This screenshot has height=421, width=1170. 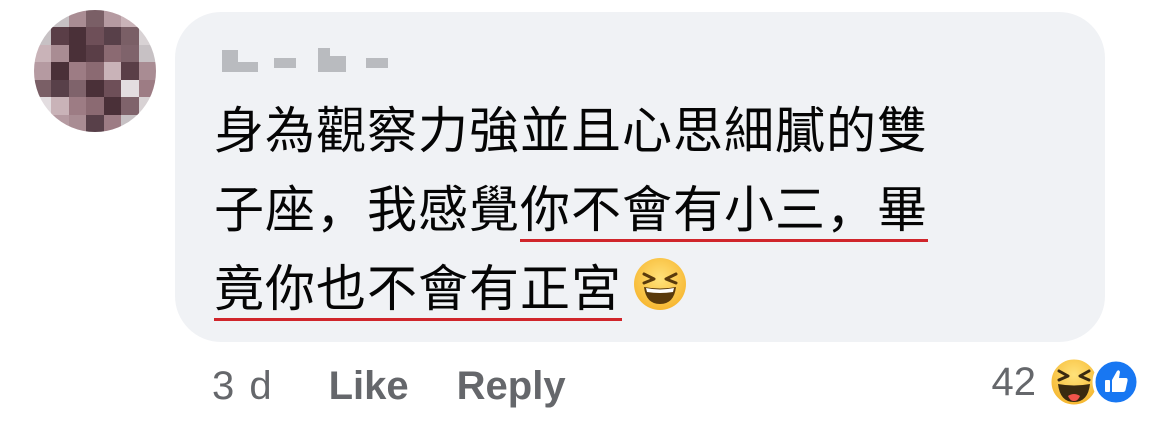 What do you see at coordinates (322, 61) in the screenshot?
I see `author-name-redacted` at bounding box center [322, 61].